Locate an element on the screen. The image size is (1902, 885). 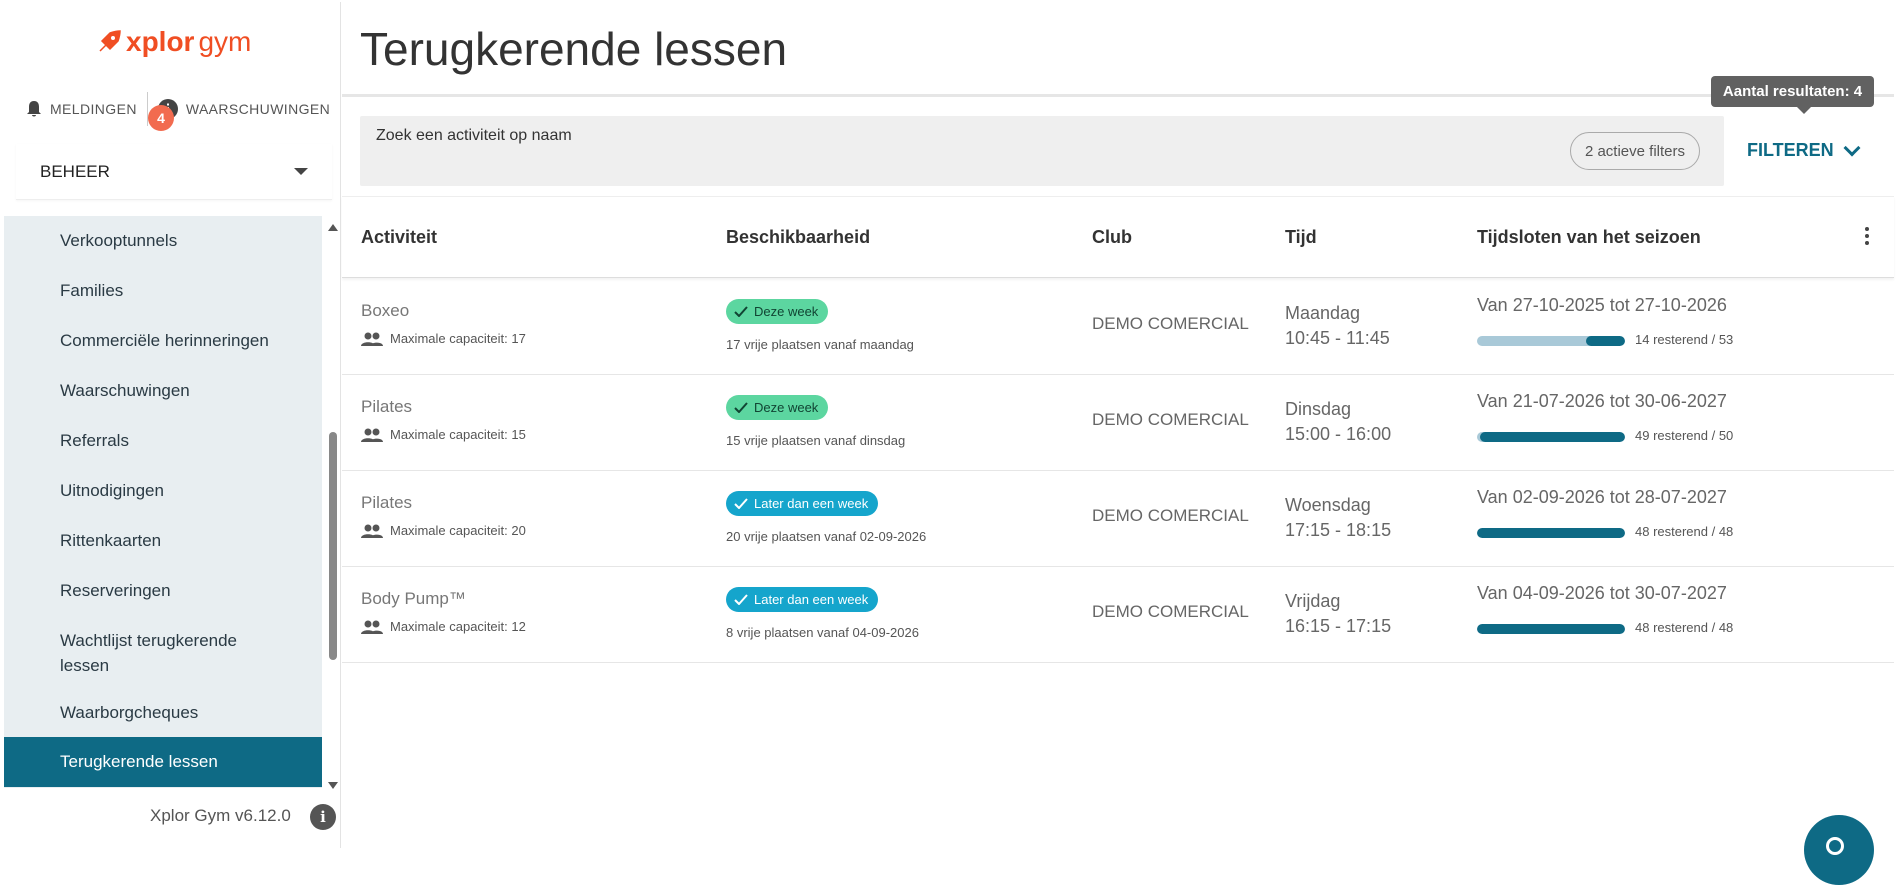
column-header-club: Club is located at coordinates (1112, 237).